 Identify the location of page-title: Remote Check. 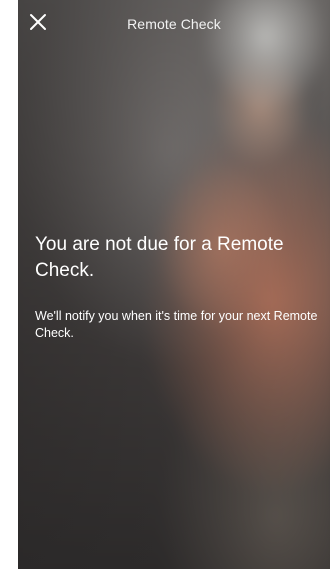
(174, 24).